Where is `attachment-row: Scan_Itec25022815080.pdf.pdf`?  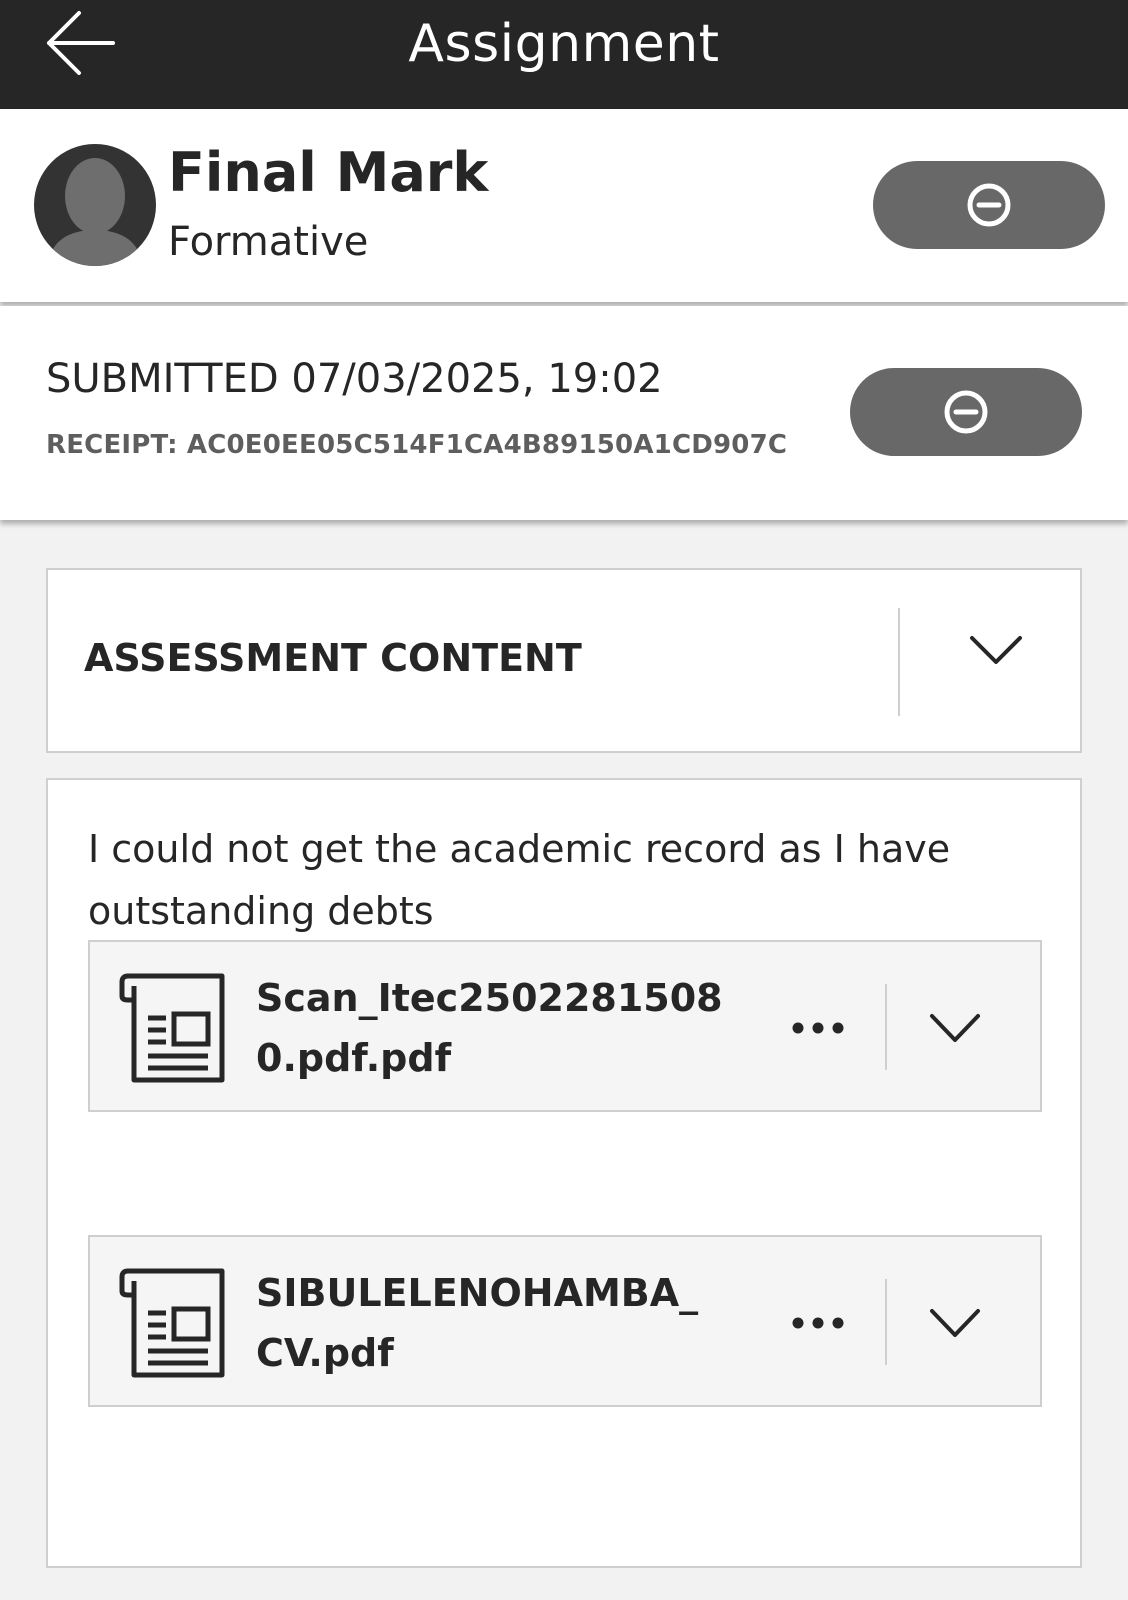
attachment-row: Scan_Itec25022815080.pdf.pdf is located at coordinates (565, 1026).